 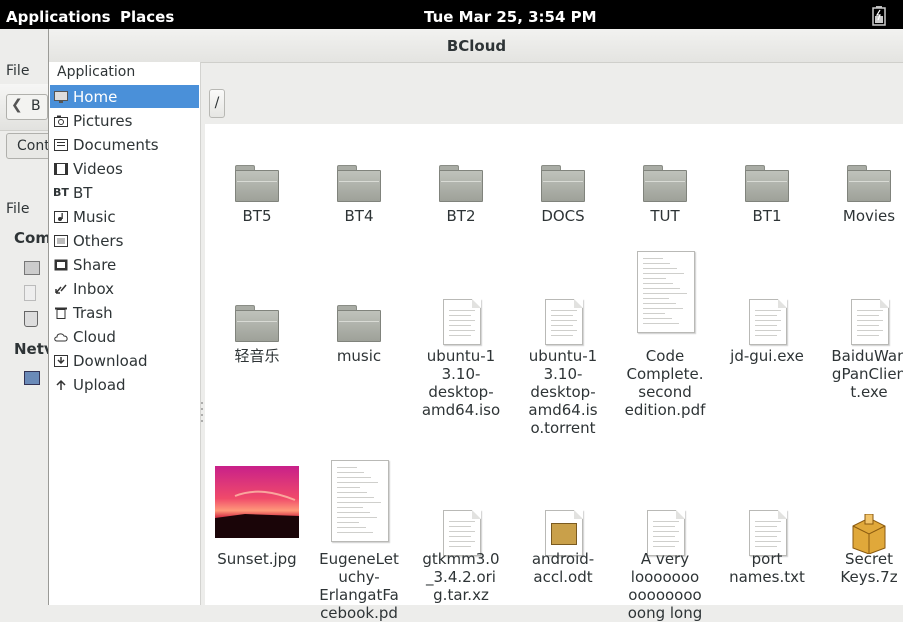 I want to click on sidebar-item-upload: Upload, so click(x=124, y=384).